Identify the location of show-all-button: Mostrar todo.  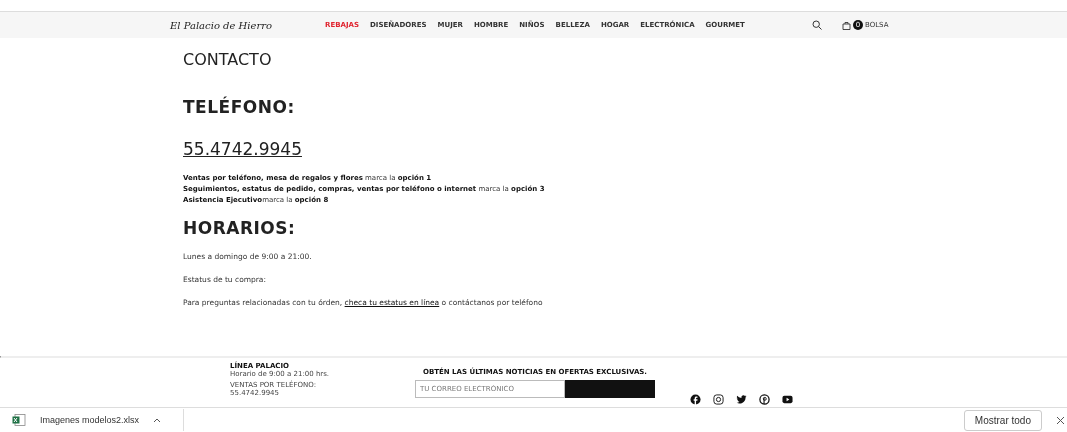
(1002, 420).